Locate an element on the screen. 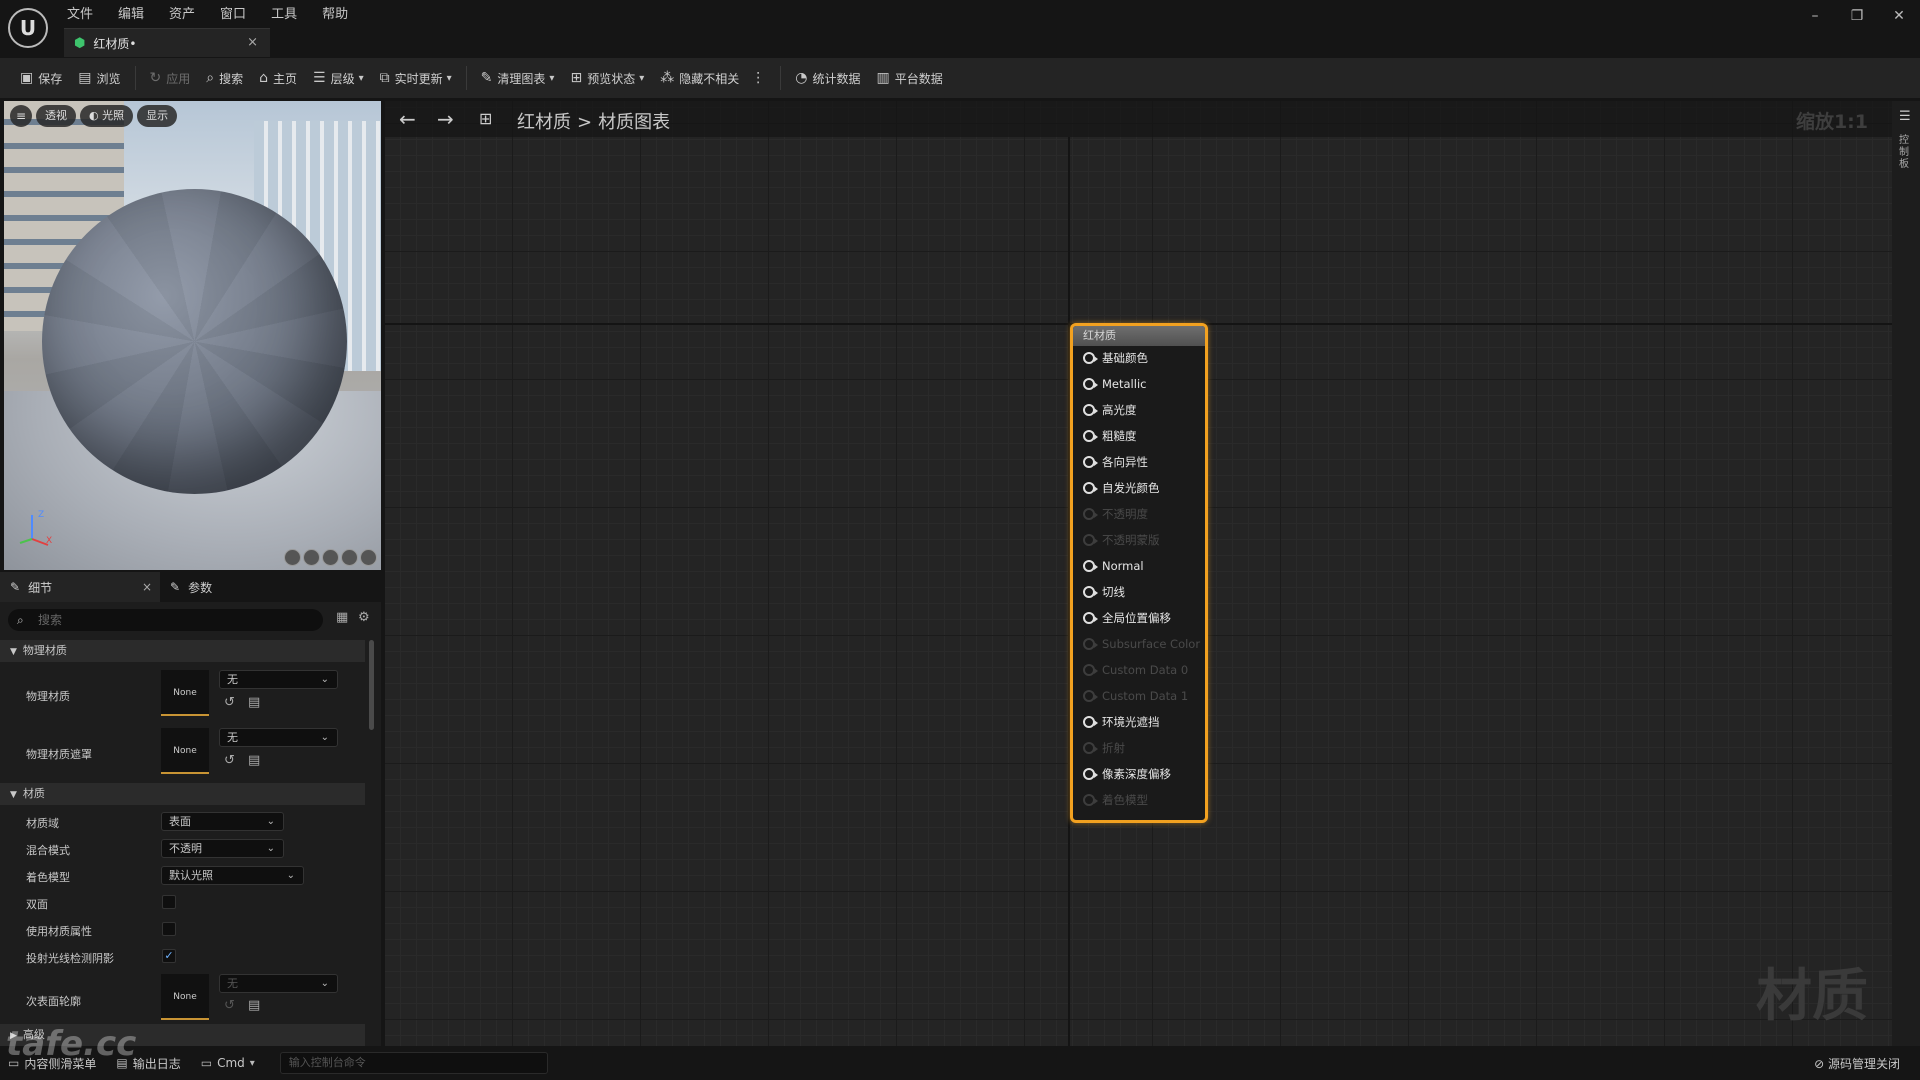  gear-icon: ⚙ is located at coordinates (364, 617).